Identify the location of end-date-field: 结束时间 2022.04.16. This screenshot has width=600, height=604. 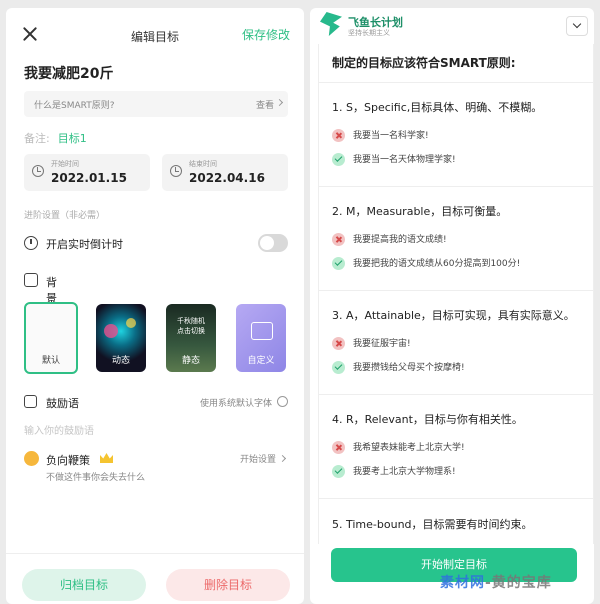
(225, 172).